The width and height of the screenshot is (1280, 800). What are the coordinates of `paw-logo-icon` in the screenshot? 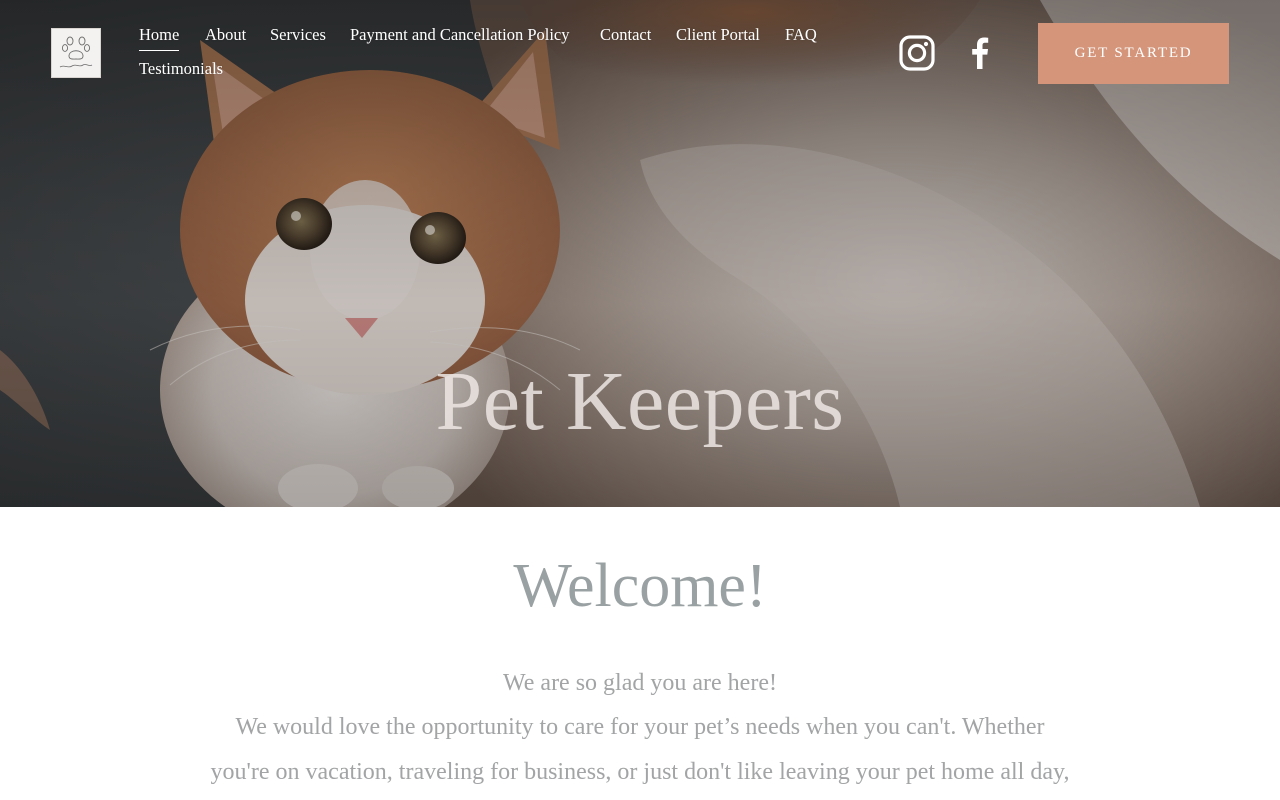 It's located at (76, 52).